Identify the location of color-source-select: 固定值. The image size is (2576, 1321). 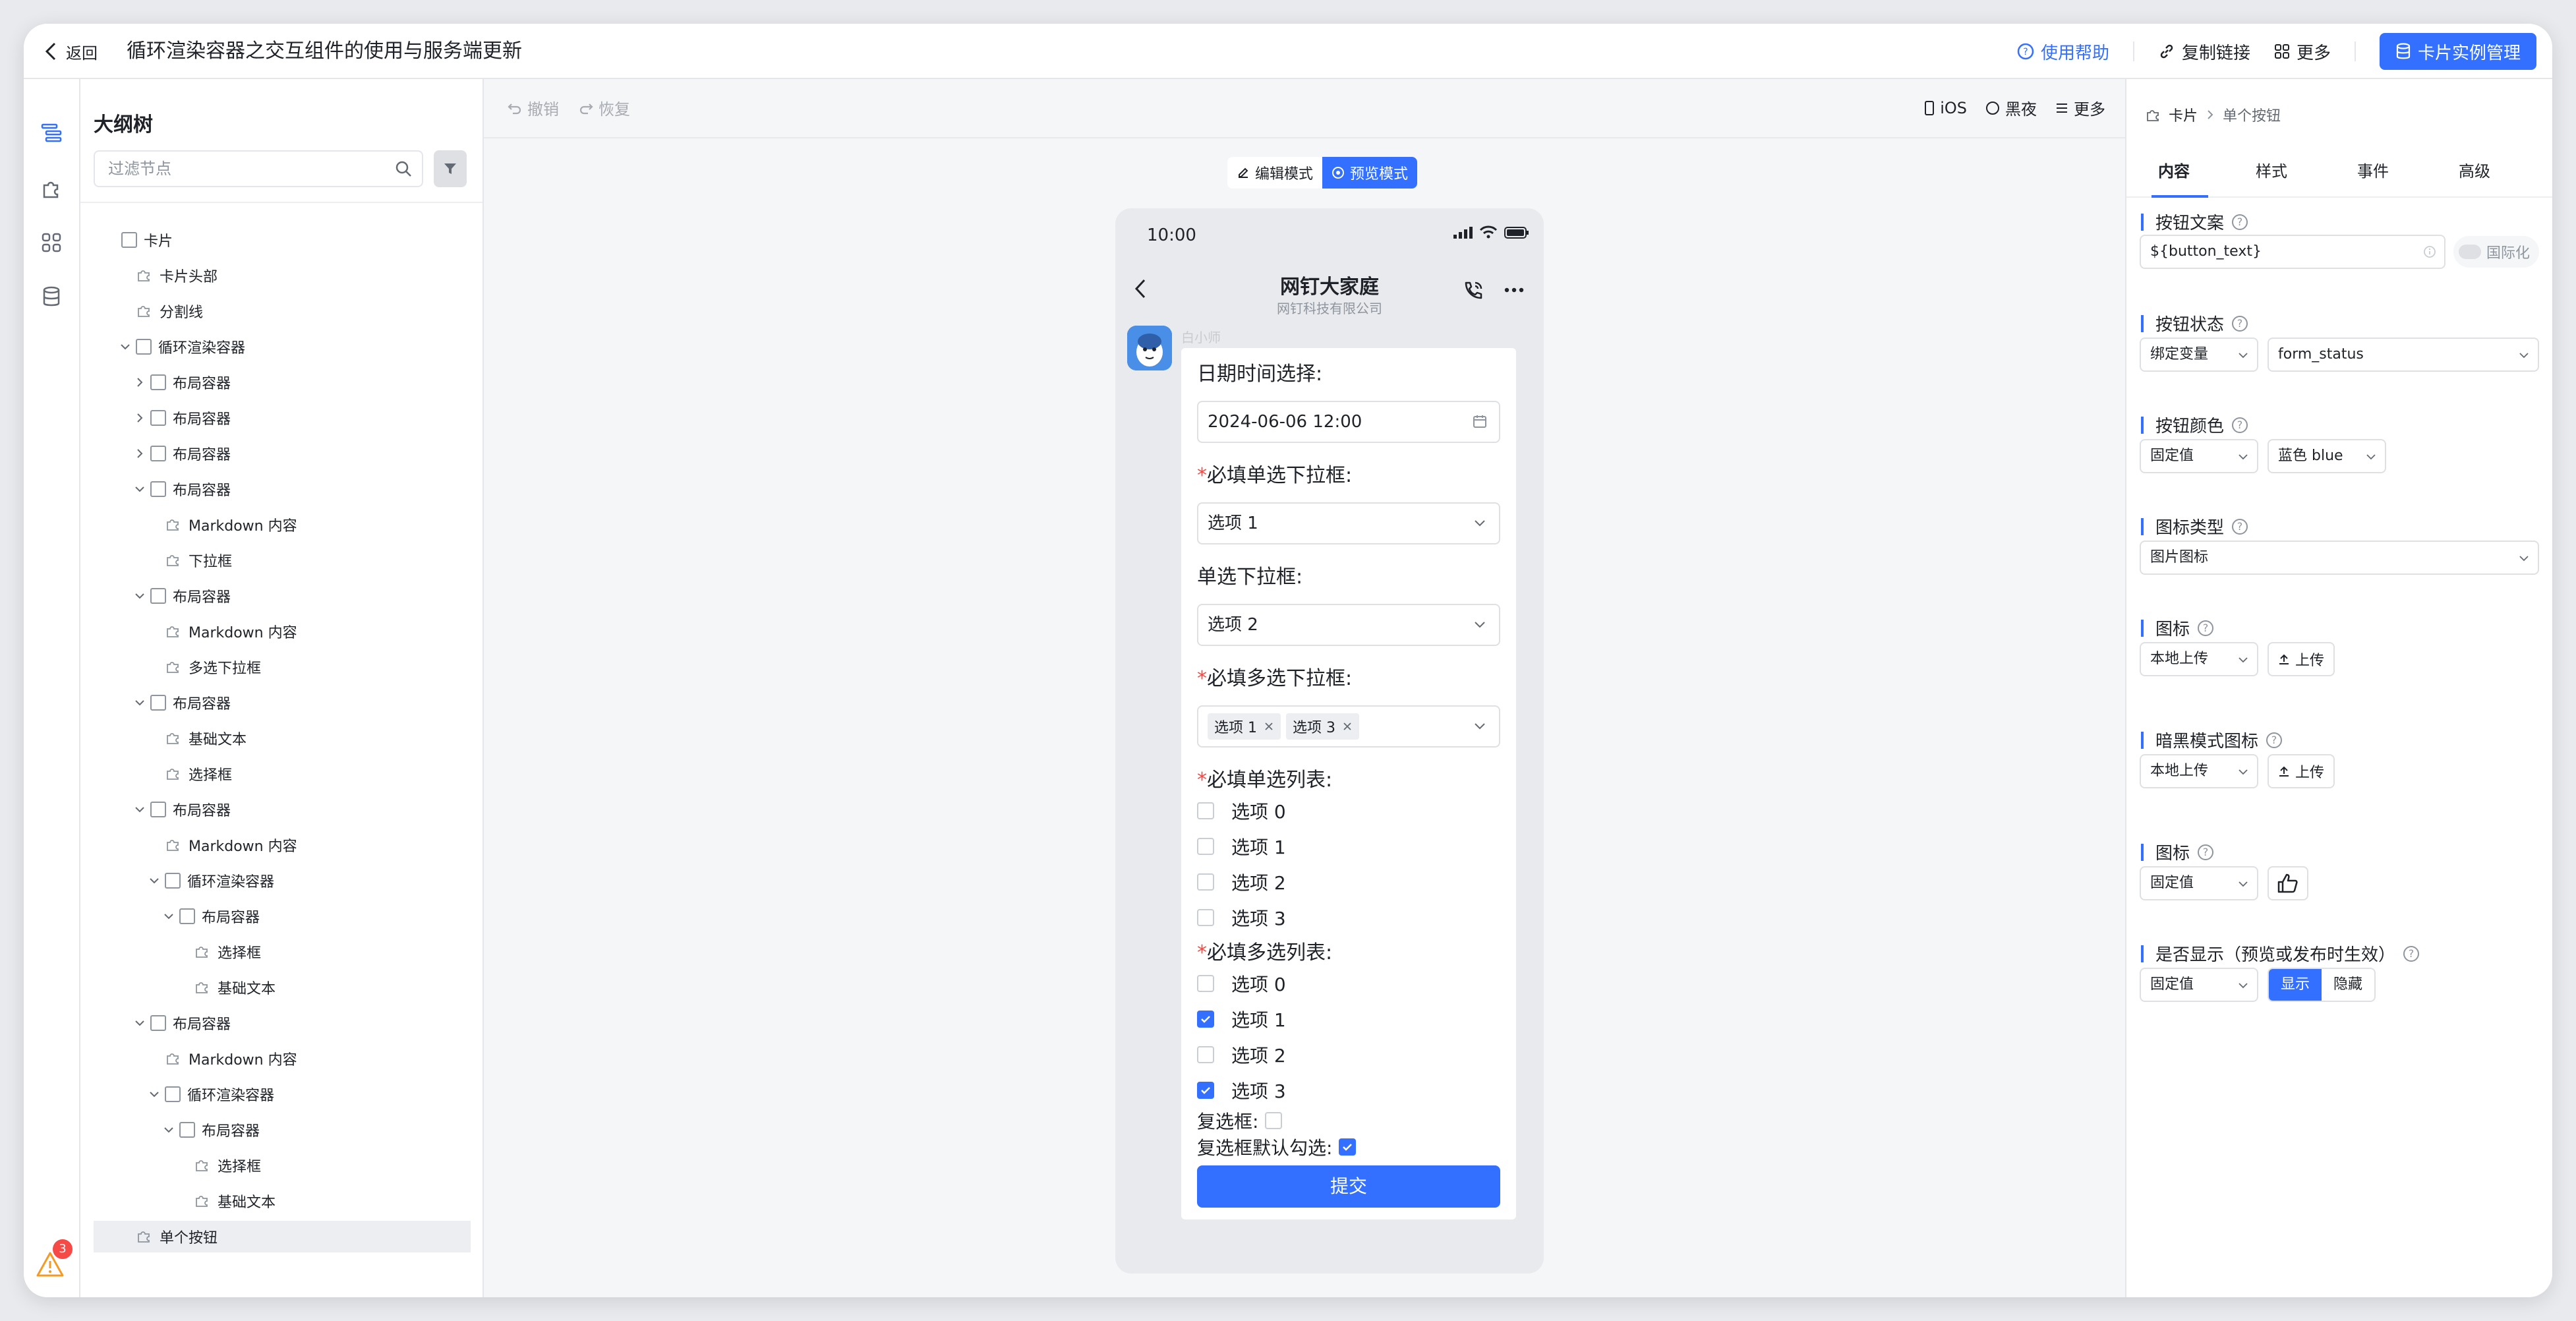
(2199, 456).